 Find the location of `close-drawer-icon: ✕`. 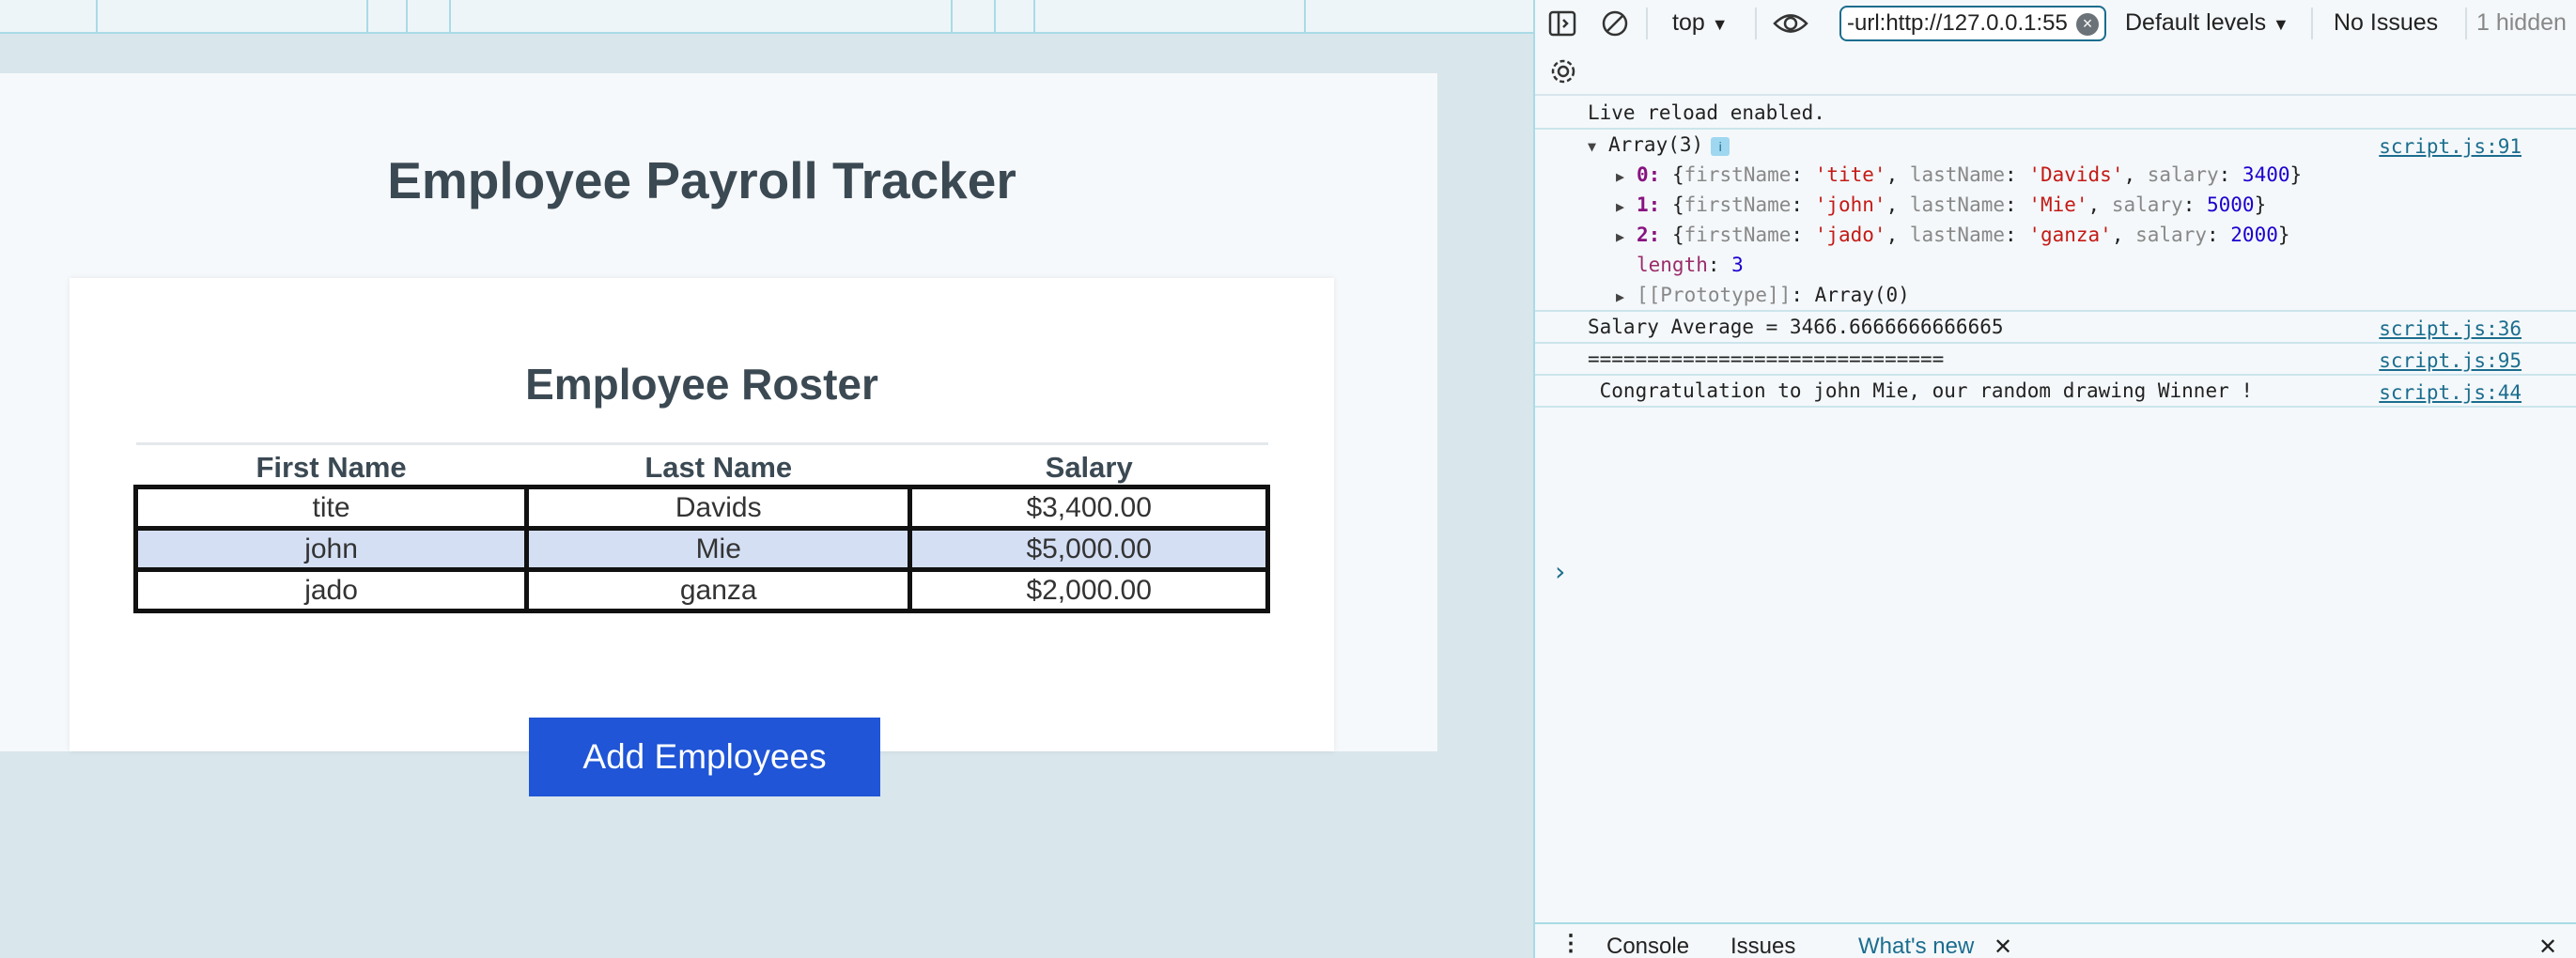

close-drawer-icon: ✕ is located at coordinates (2547, 946).